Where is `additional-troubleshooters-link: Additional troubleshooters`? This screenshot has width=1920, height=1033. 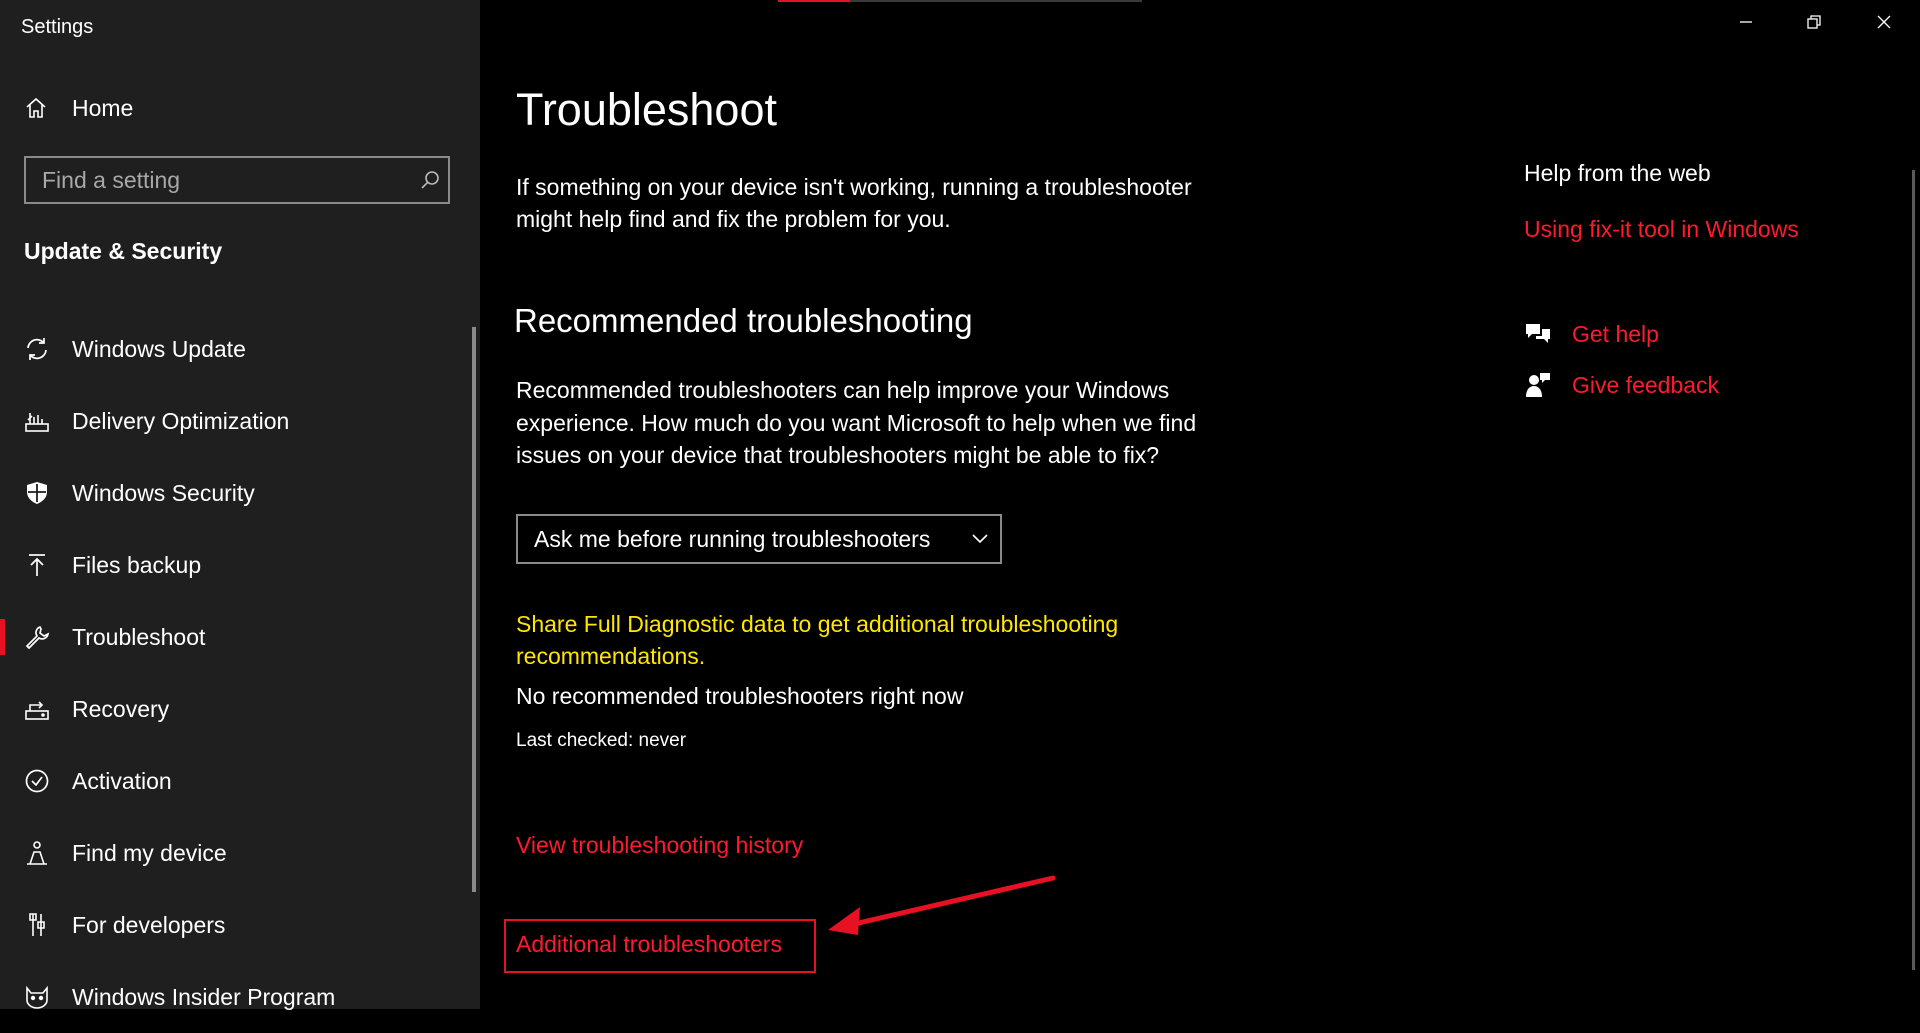
additional-troubleshooters-link: Additional troubleshooters is located at coordinates (649, 944).